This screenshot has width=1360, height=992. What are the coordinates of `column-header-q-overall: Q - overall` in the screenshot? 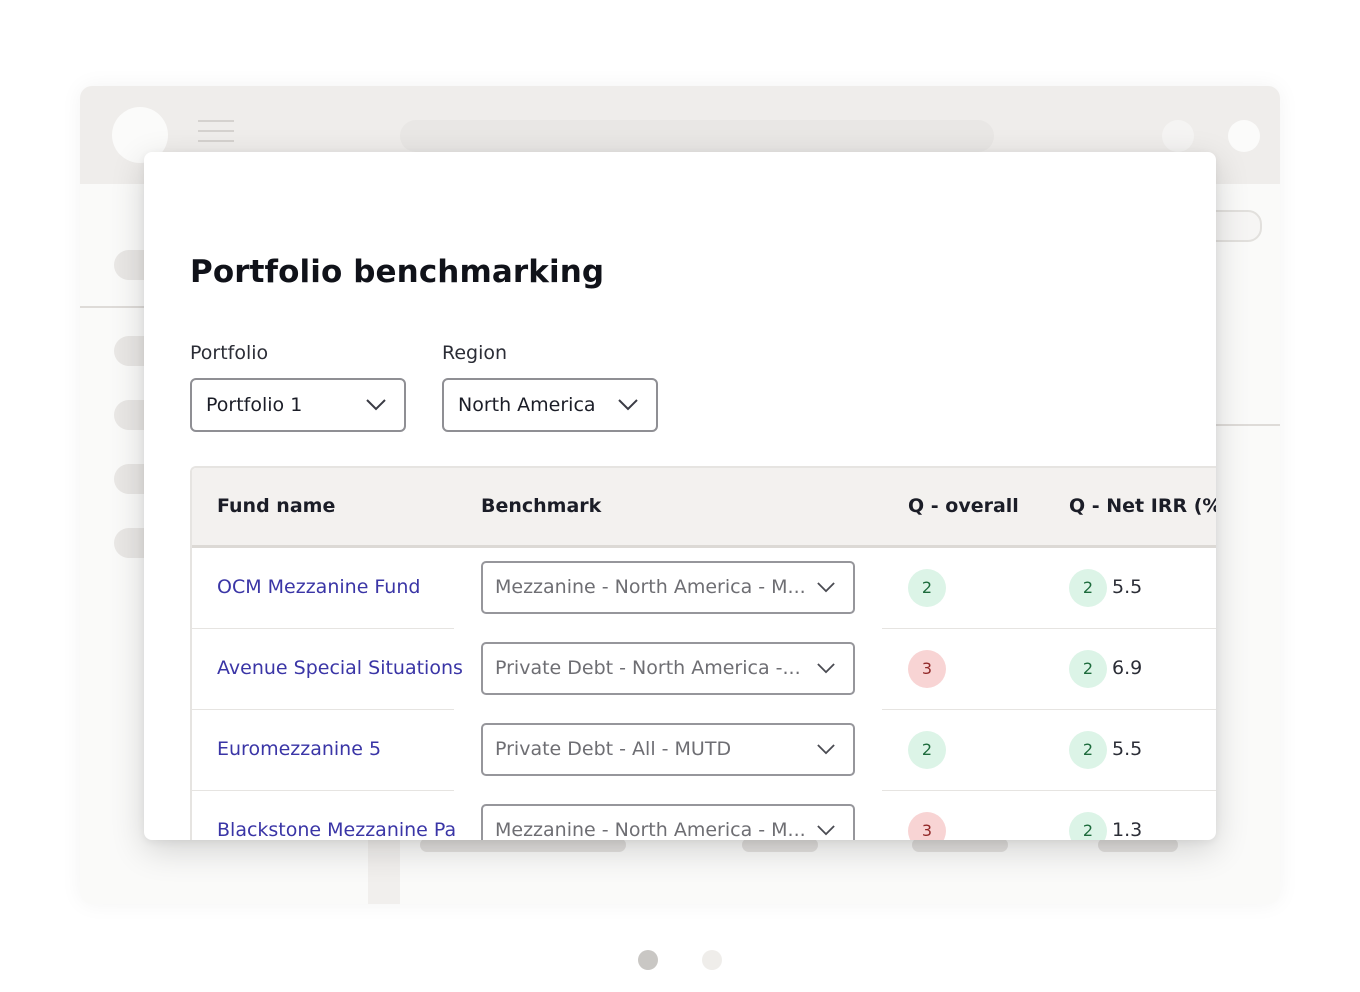 It's located at (963, 506).